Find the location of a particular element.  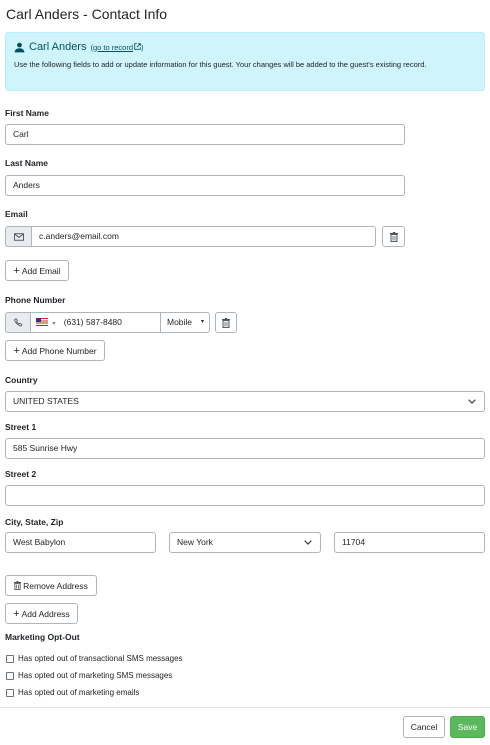

country-select: UNITED STATES is located at coordinates (245, 401).